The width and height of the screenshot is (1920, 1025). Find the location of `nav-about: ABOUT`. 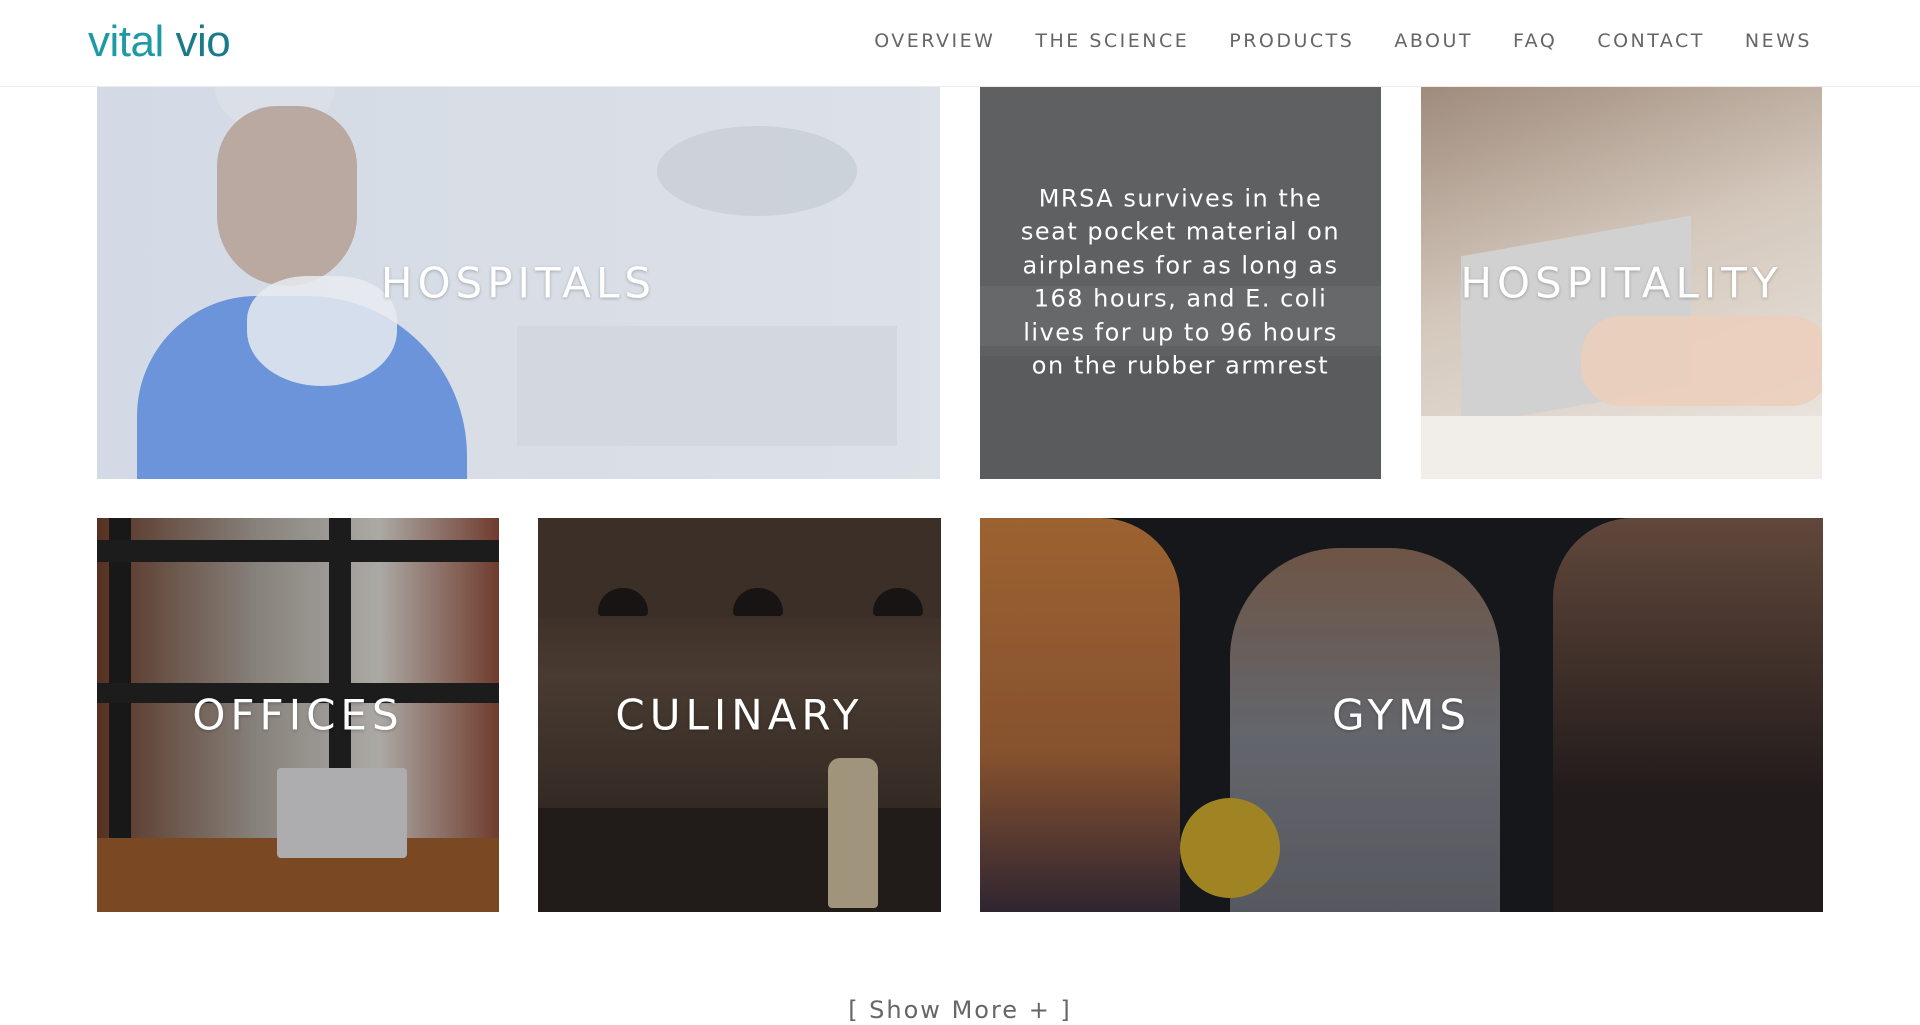

nav-about: ABOUT is located at coordinates (1433, 41).